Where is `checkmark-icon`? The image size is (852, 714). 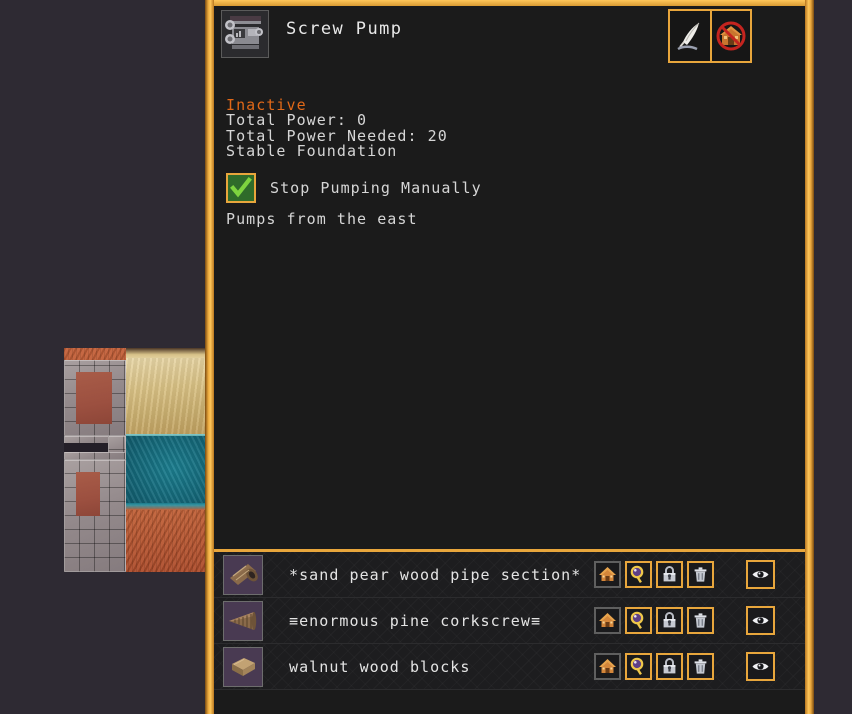
checkmark-icon is located at coordinates (241, 187).